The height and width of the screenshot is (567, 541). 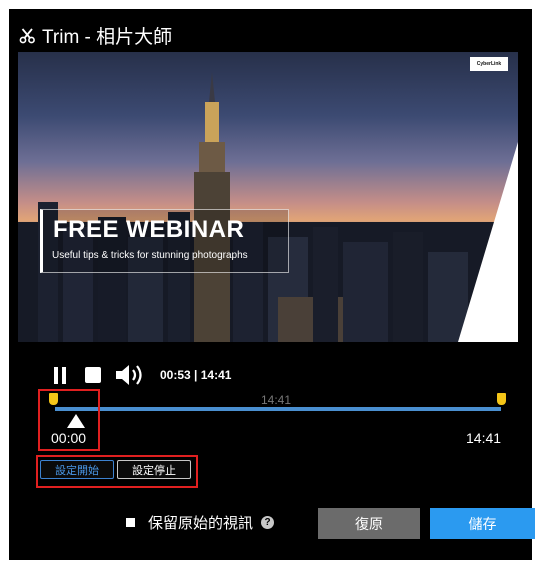 I want to click on help-icon: ?, so click(x=268, y=522).